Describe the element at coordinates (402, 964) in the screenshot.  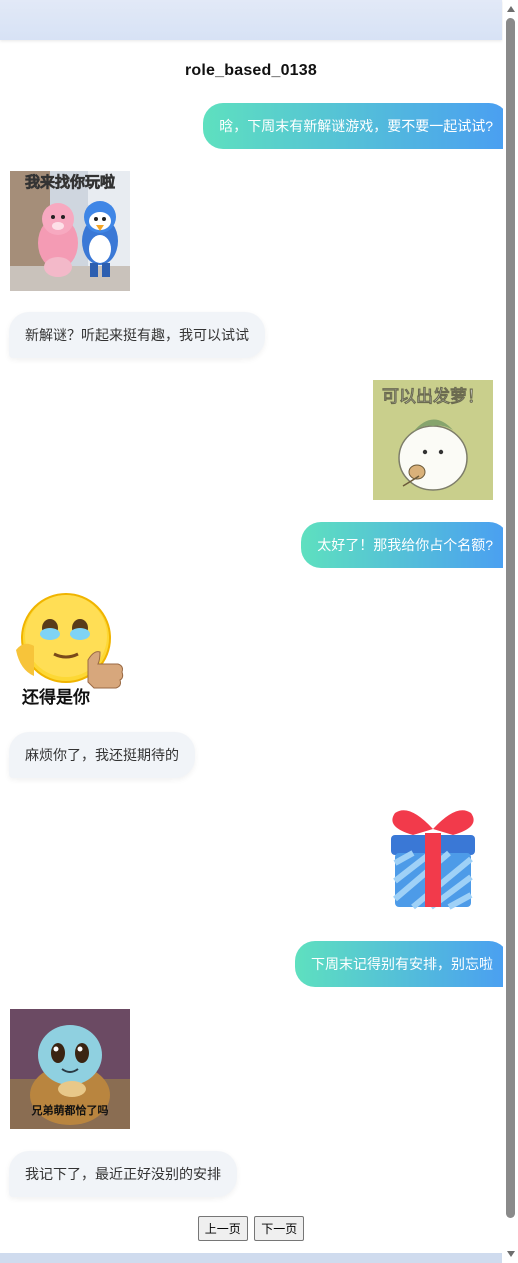
I see `message-bubble-sent: 下周末记得别有安排，别忘啦` at that location.